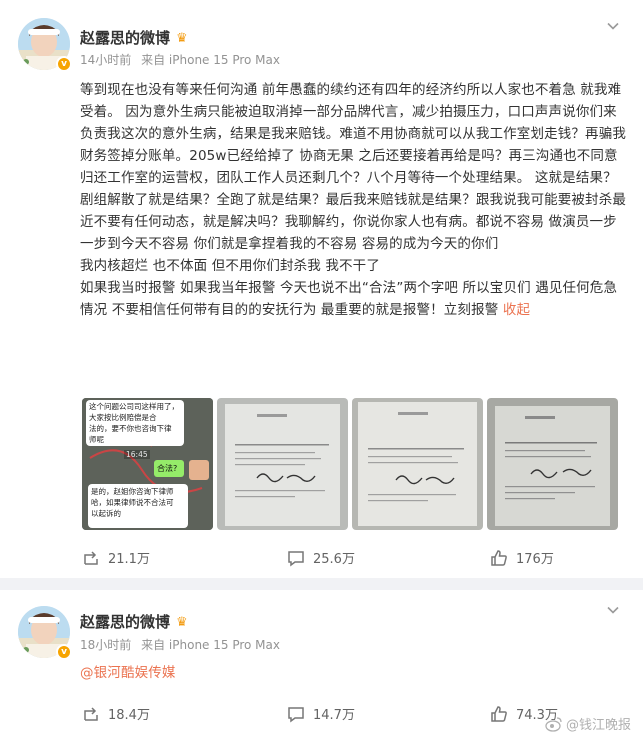 The height and width of the screenshot is (743, 643). What do you see at coordinates (588, 723) in the screenshot?
I see `watermark: @钱江晚报` at bounding box center [588, 723].